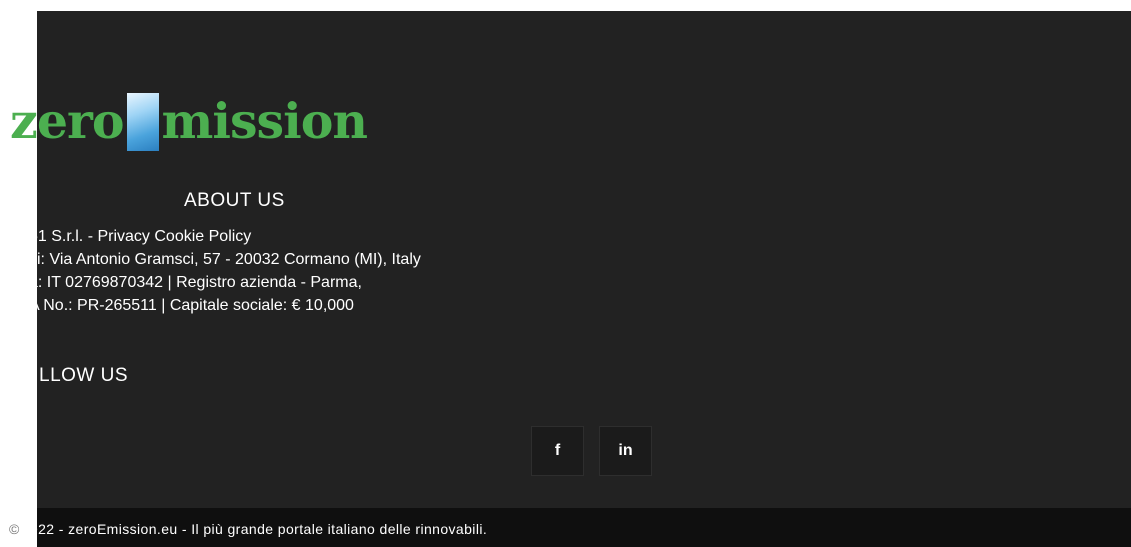 The width and height of the screenshot is (1131, 547). What do you see at coordinates (234, 200) in the screenshot?
I see `about-us-heading: ABOUT US` at bounding box center [234, 200].